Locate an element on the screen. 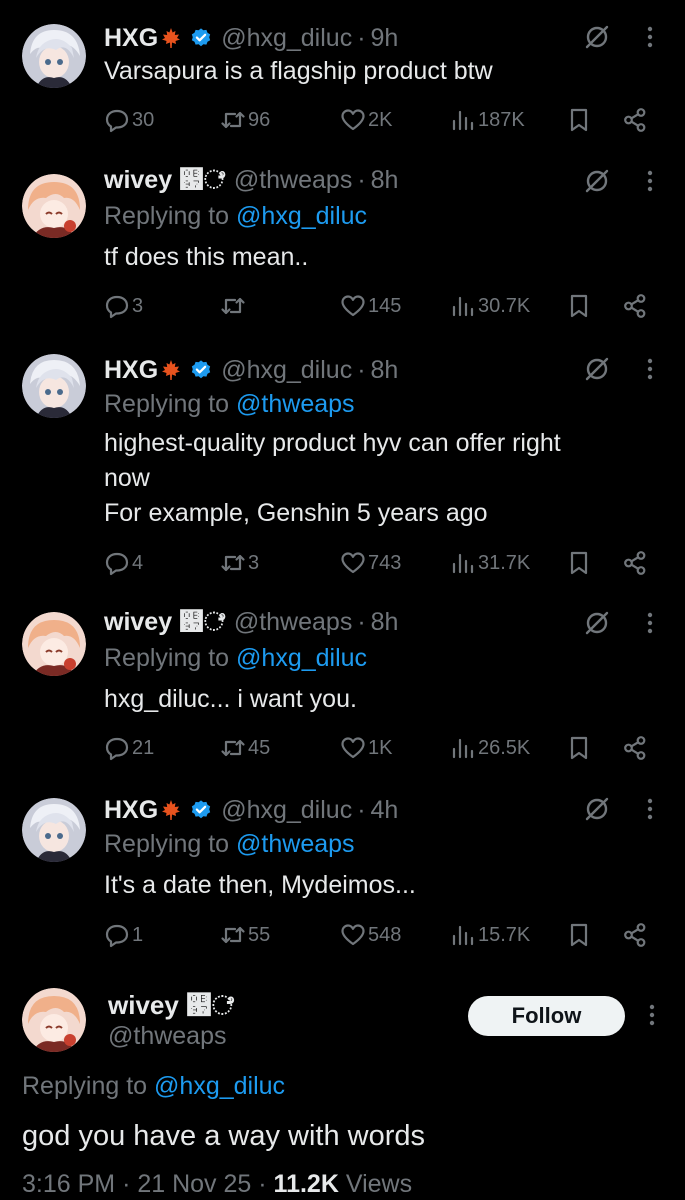  tweet-actions: 21 45 1K 26.5K is located at coordinates (384, 748).